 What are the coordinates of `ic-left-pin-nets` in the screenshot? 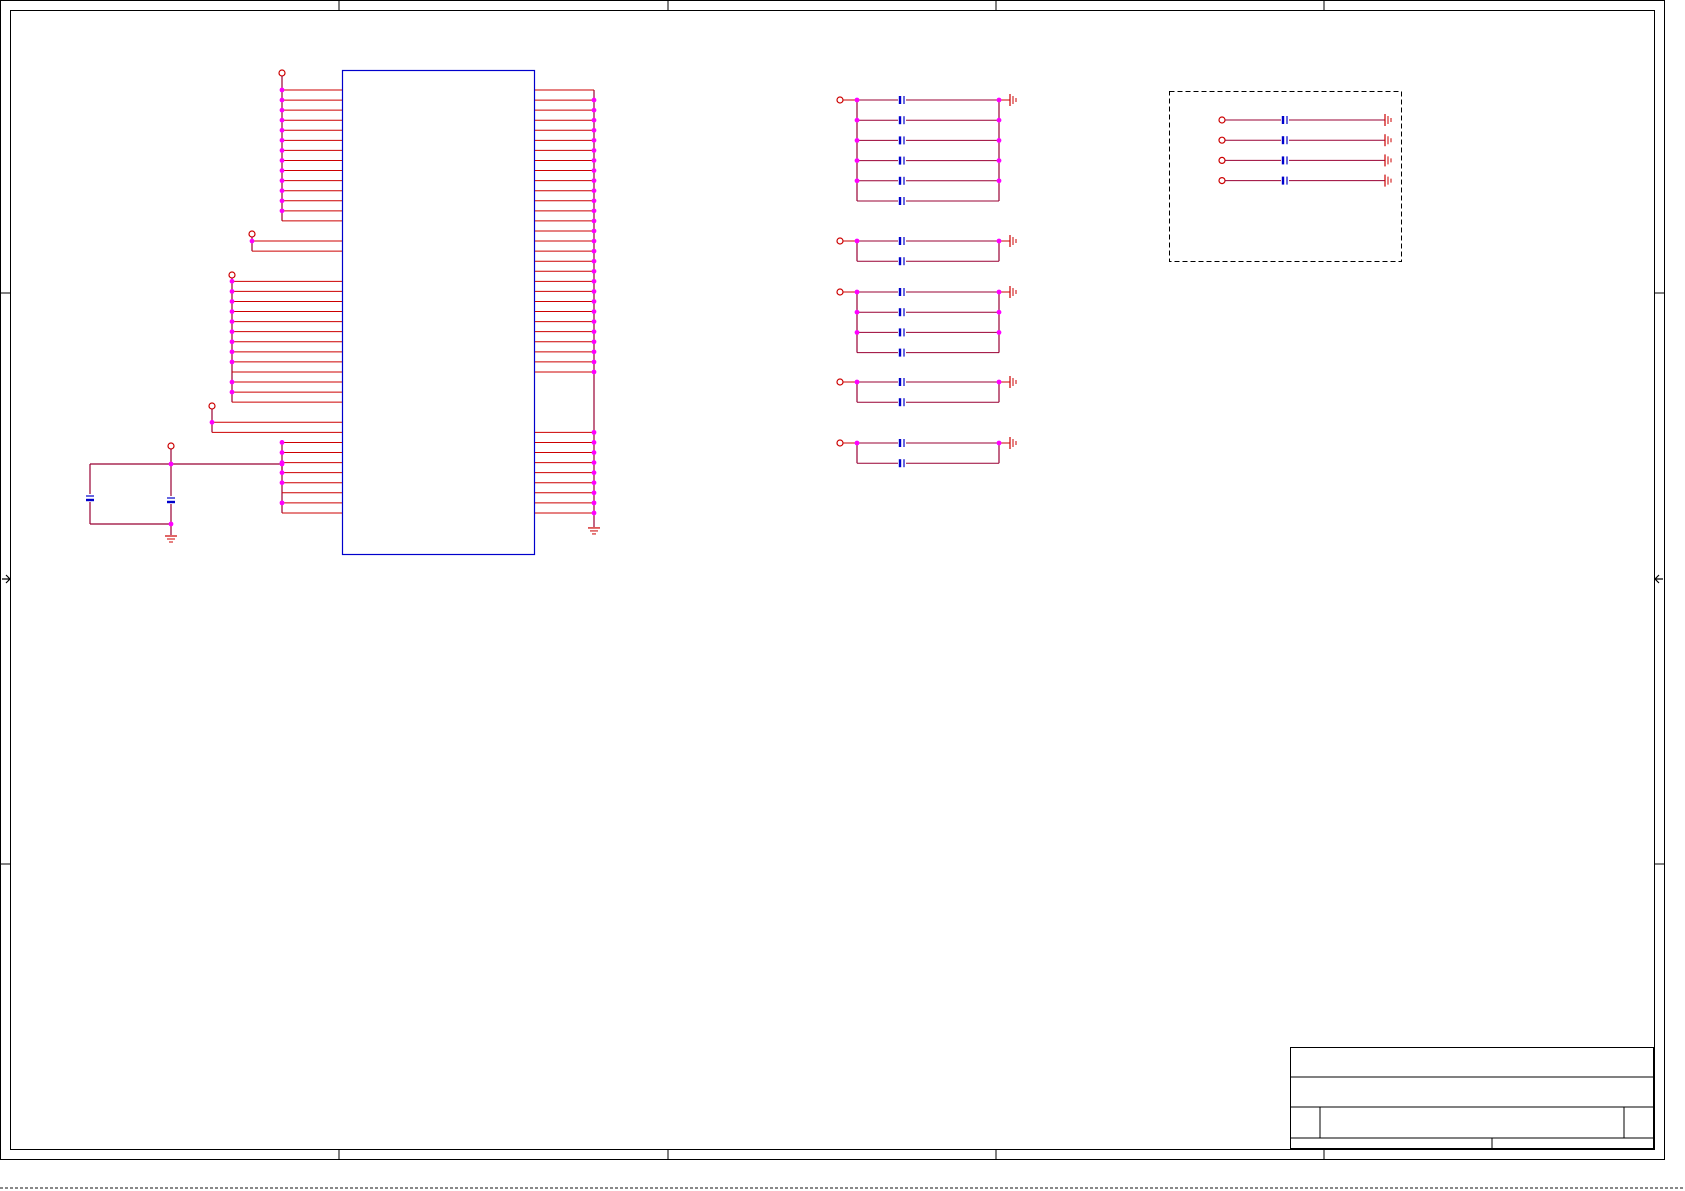 It's located at (275, 291).